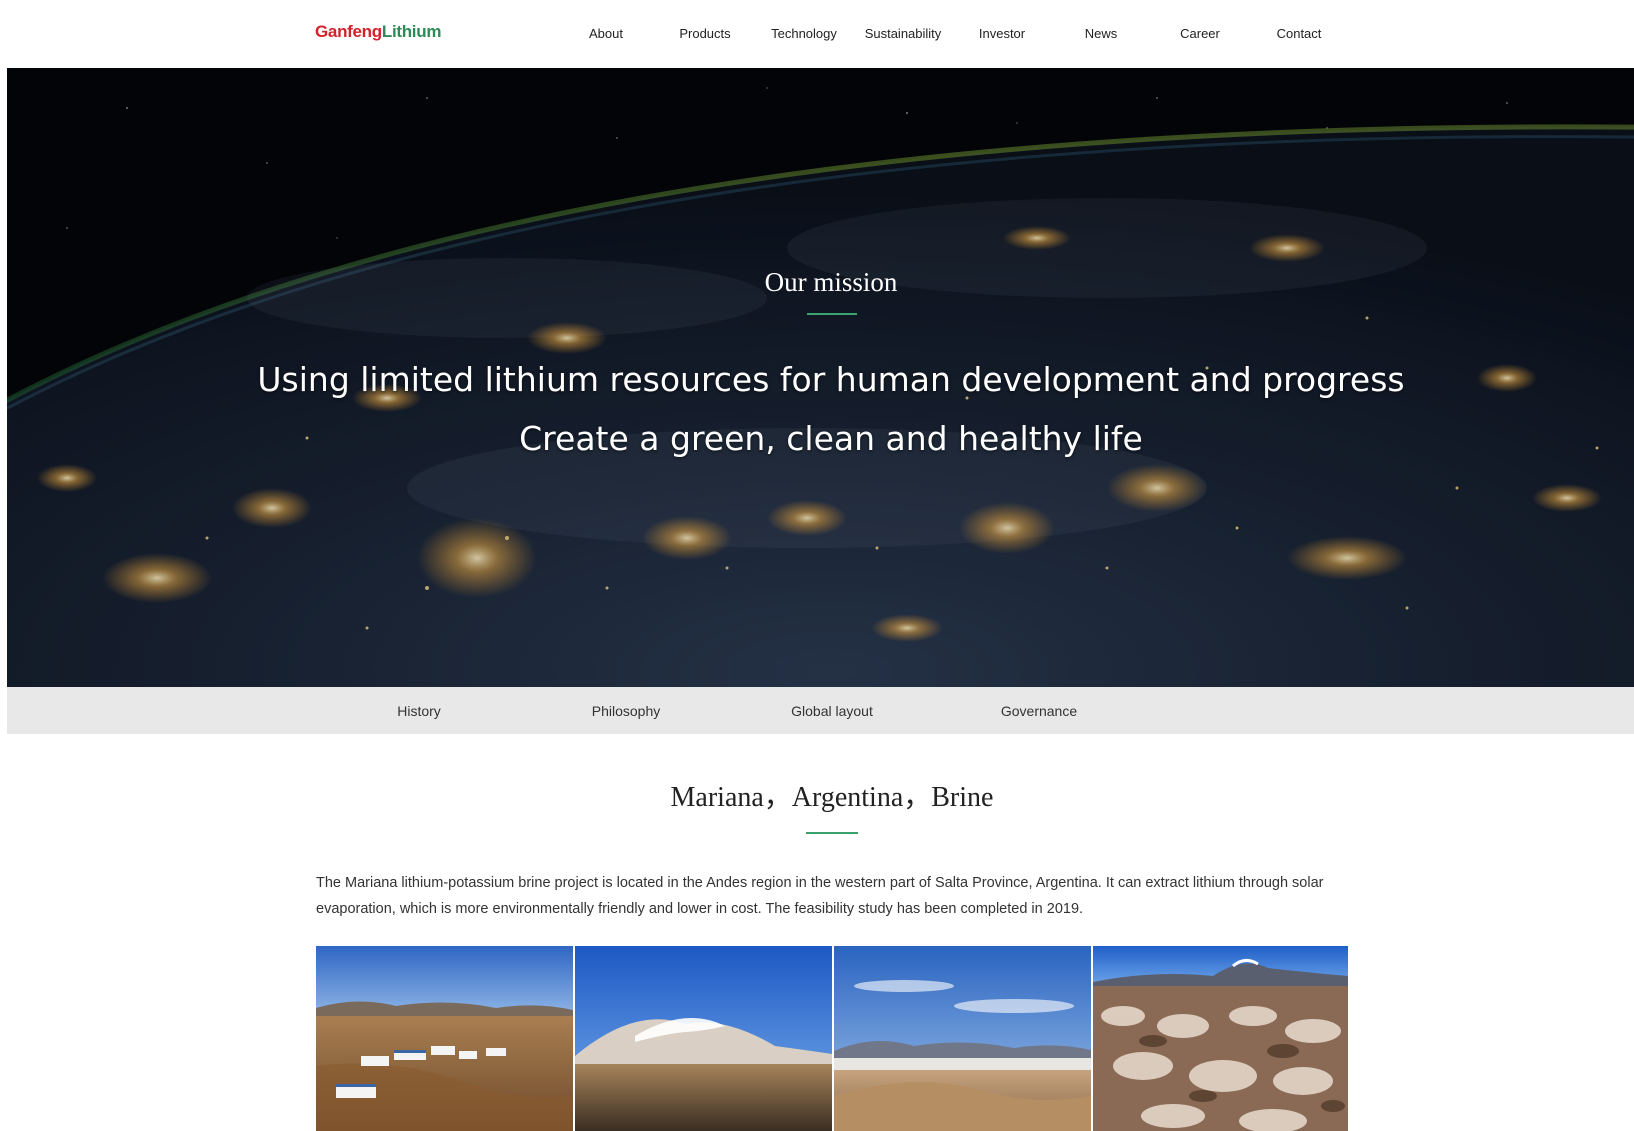 Image resolution: width=1634 pixels, height=1131 pixels. I want to click on gallery-photo-dunes, so click(962, 1038).